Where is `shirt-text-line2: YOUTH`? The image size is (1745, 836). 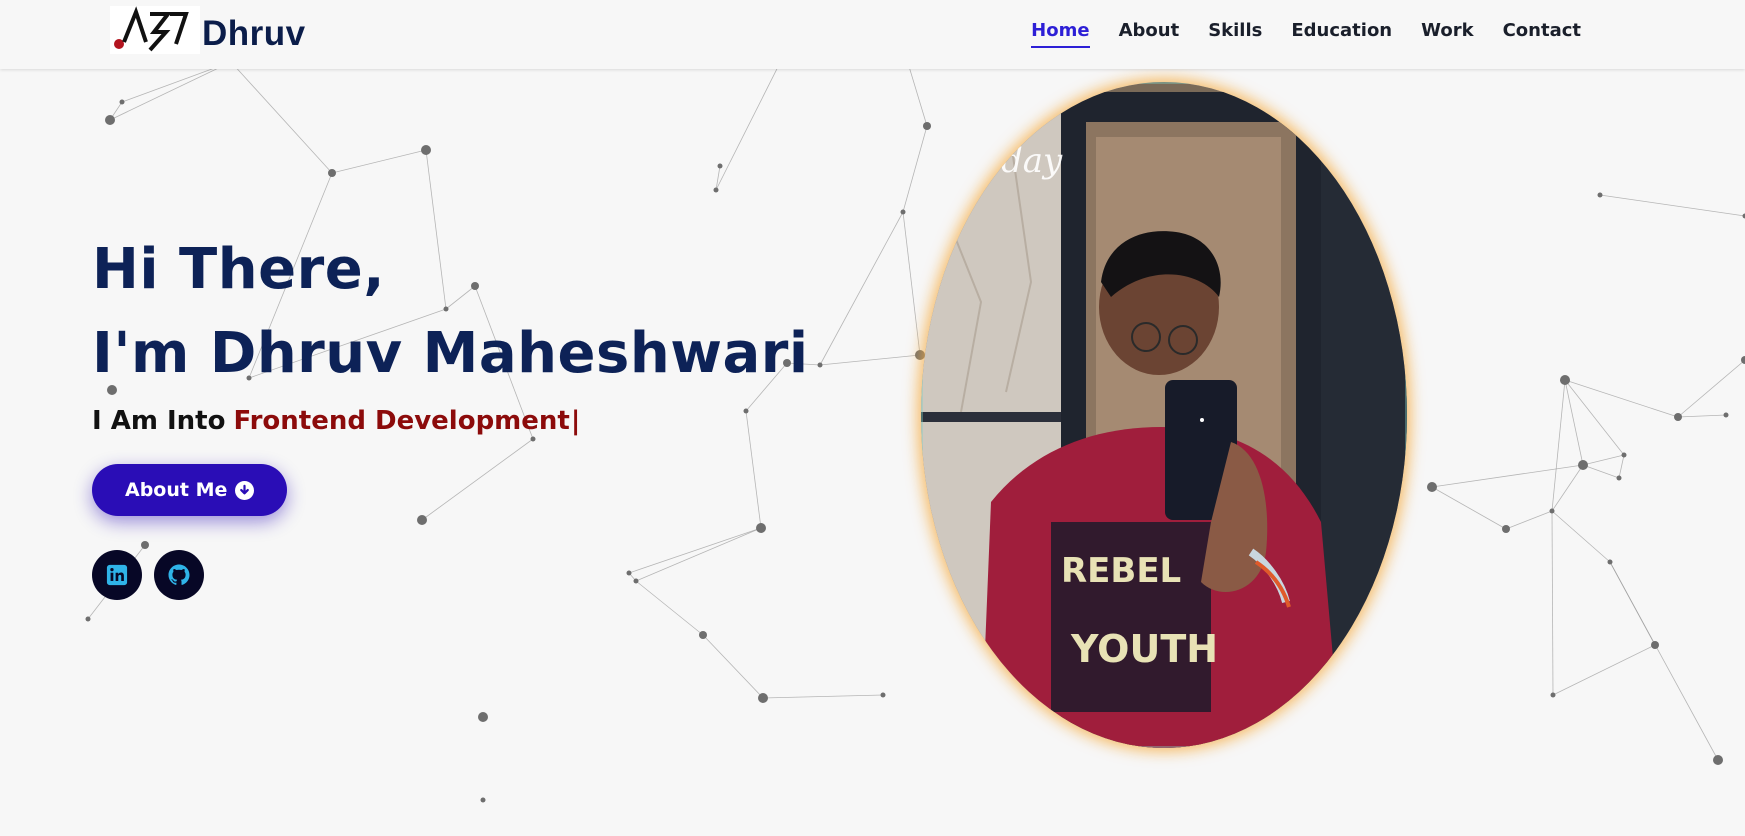
shirt-text-line2: YOUTH is located at coordinates (1144, 649).